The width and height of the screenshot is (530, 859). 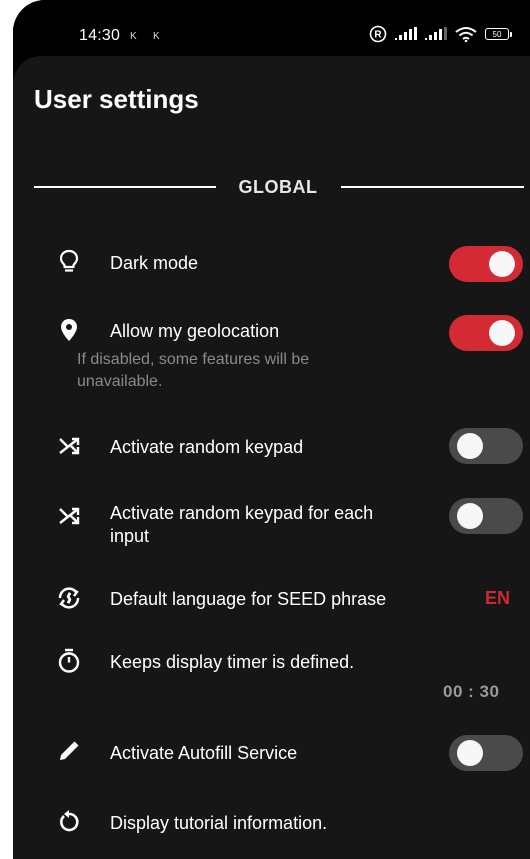 What do you see at coordinates (69, 261) in the screenshot?
I see `lightbulb-icon` at bounding box center [69, 261].